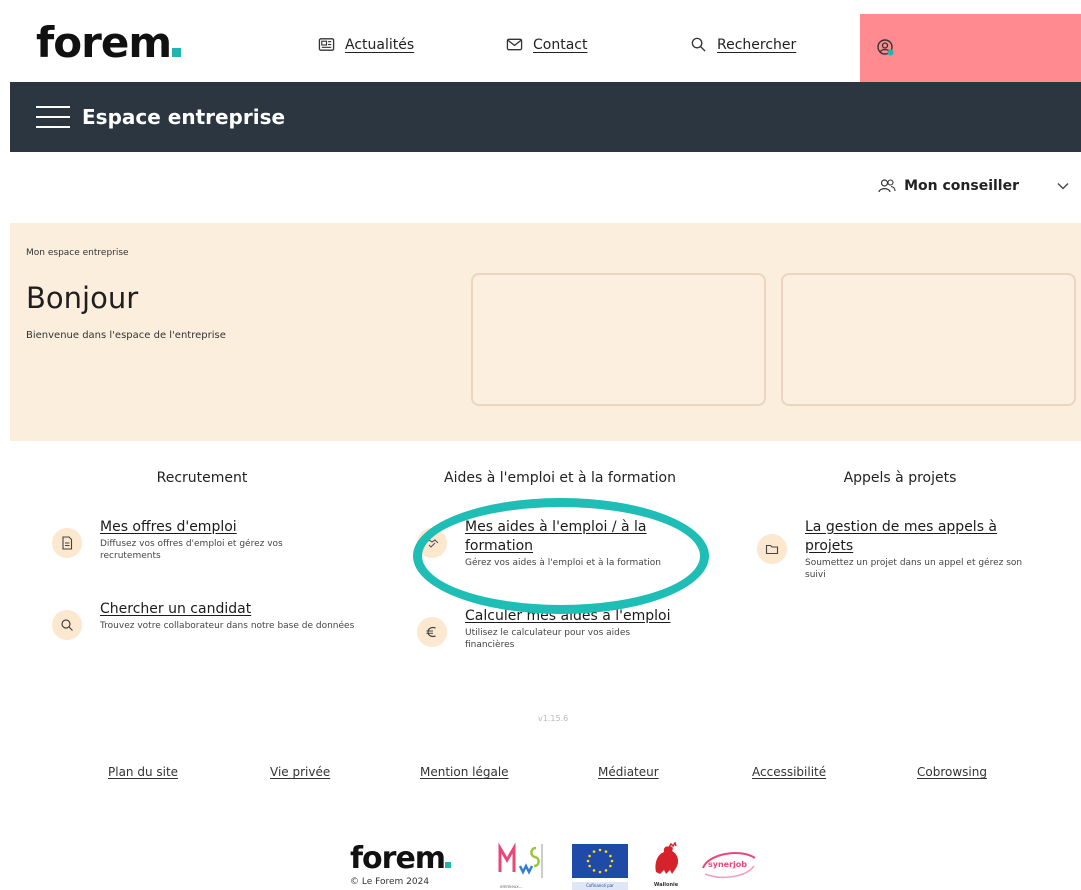 The width and height of the screenshot is (1081, 890). I want to click on users-icon, so click(887, 186).